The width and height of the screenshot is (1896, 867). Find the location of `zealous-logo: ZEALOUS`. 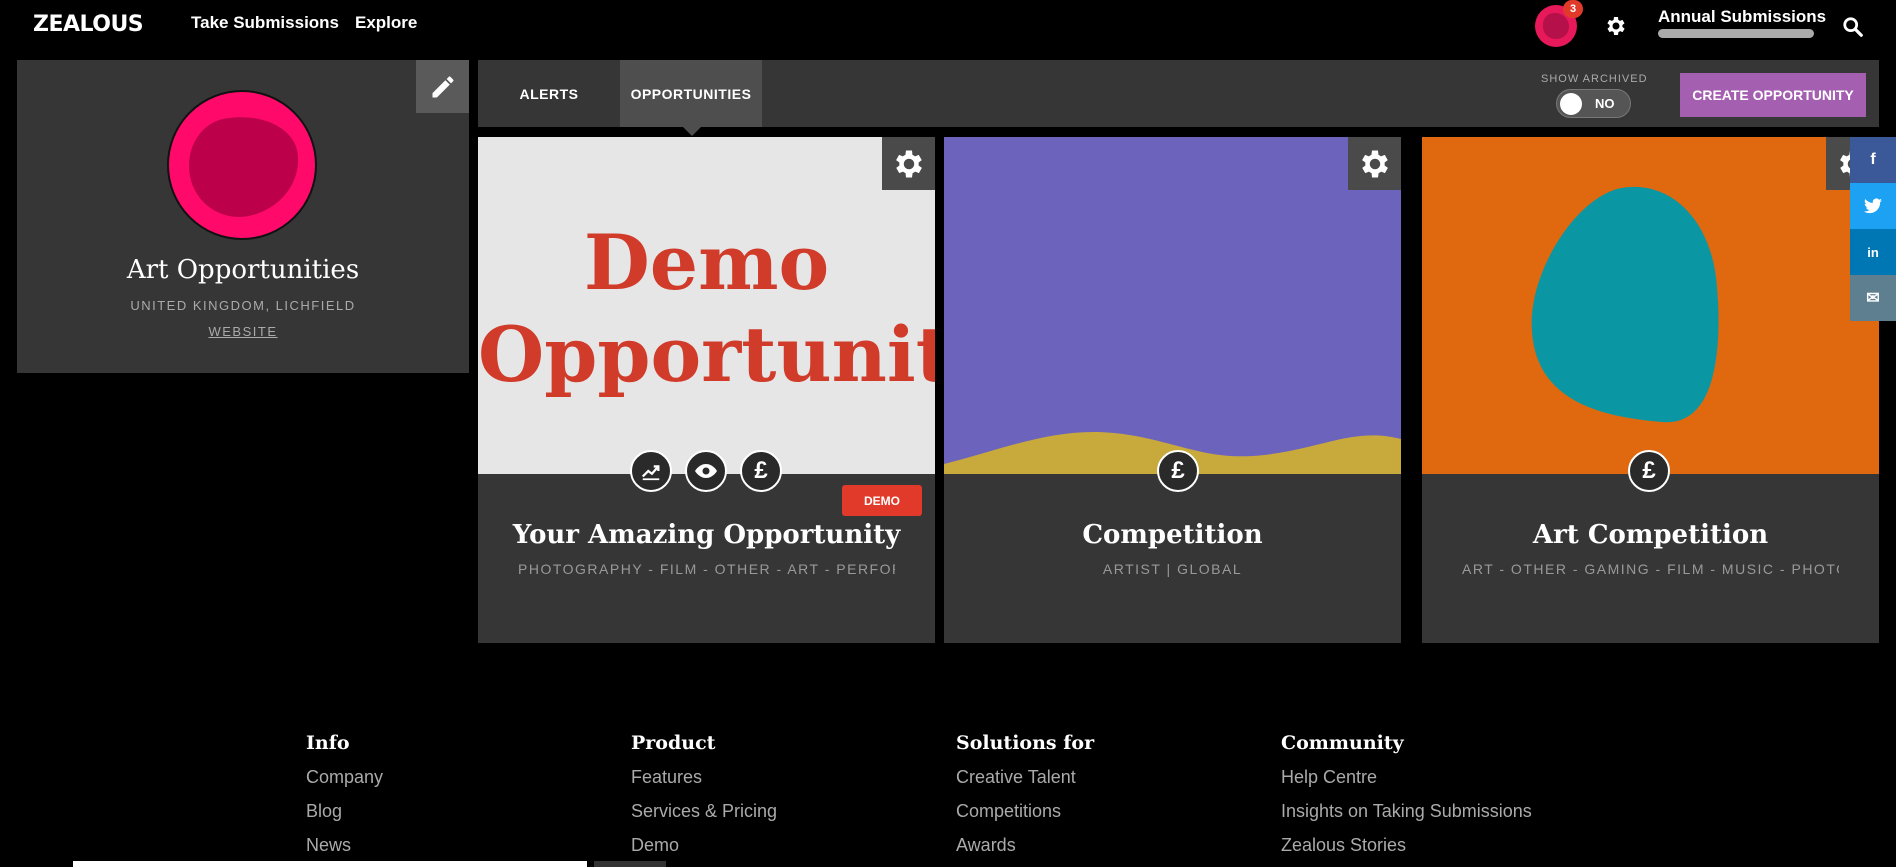

zealous-logo: ZEALOUS is located at coordinates (88, 24).